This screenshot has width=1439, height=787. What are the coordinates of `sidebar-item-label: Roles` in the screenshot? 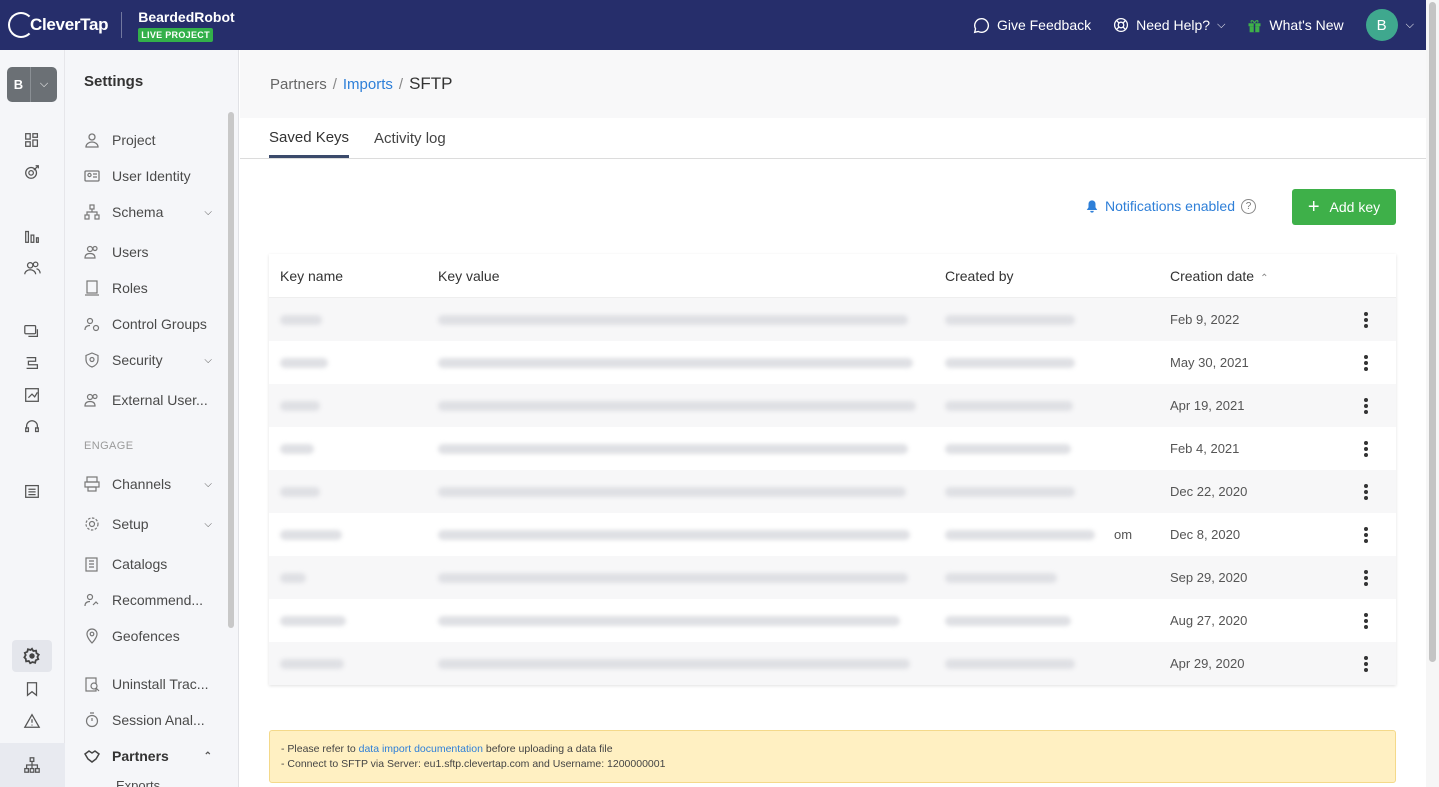 It's located at (130, 288).